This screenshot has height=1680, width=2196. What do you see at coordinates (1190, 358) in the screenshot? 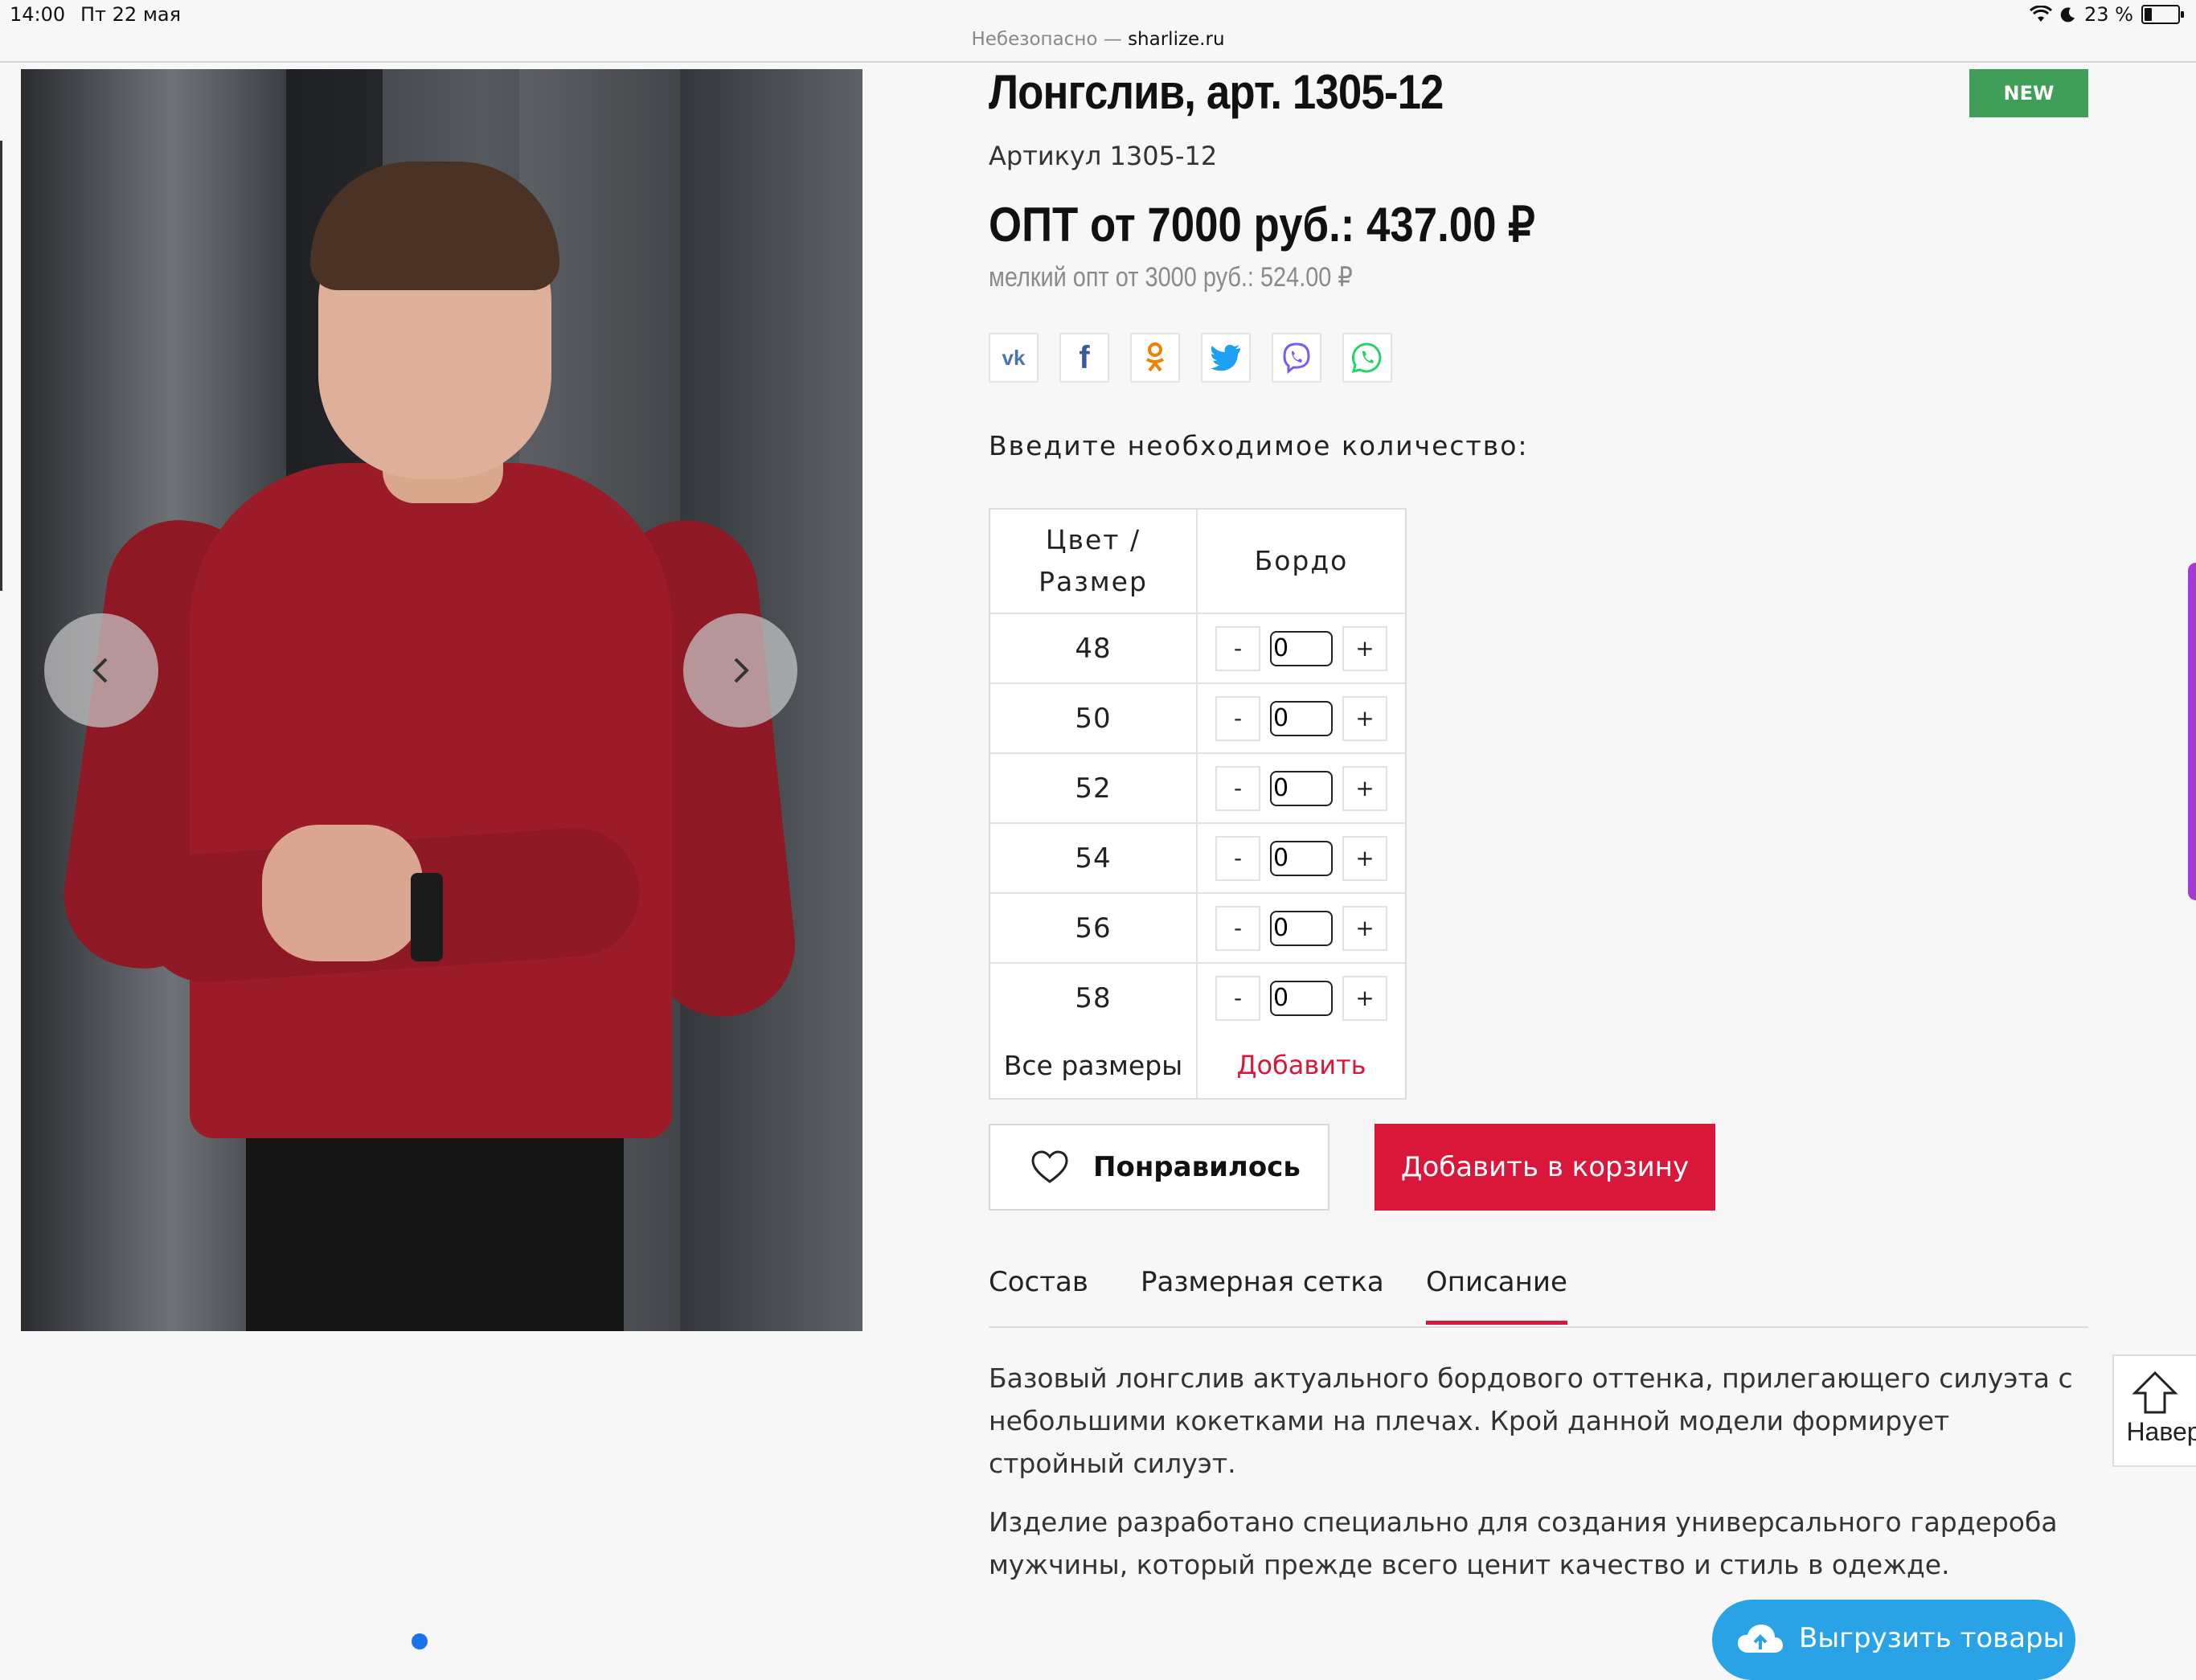
I see `social-share: vk f` at bounding box center [1190, 358].